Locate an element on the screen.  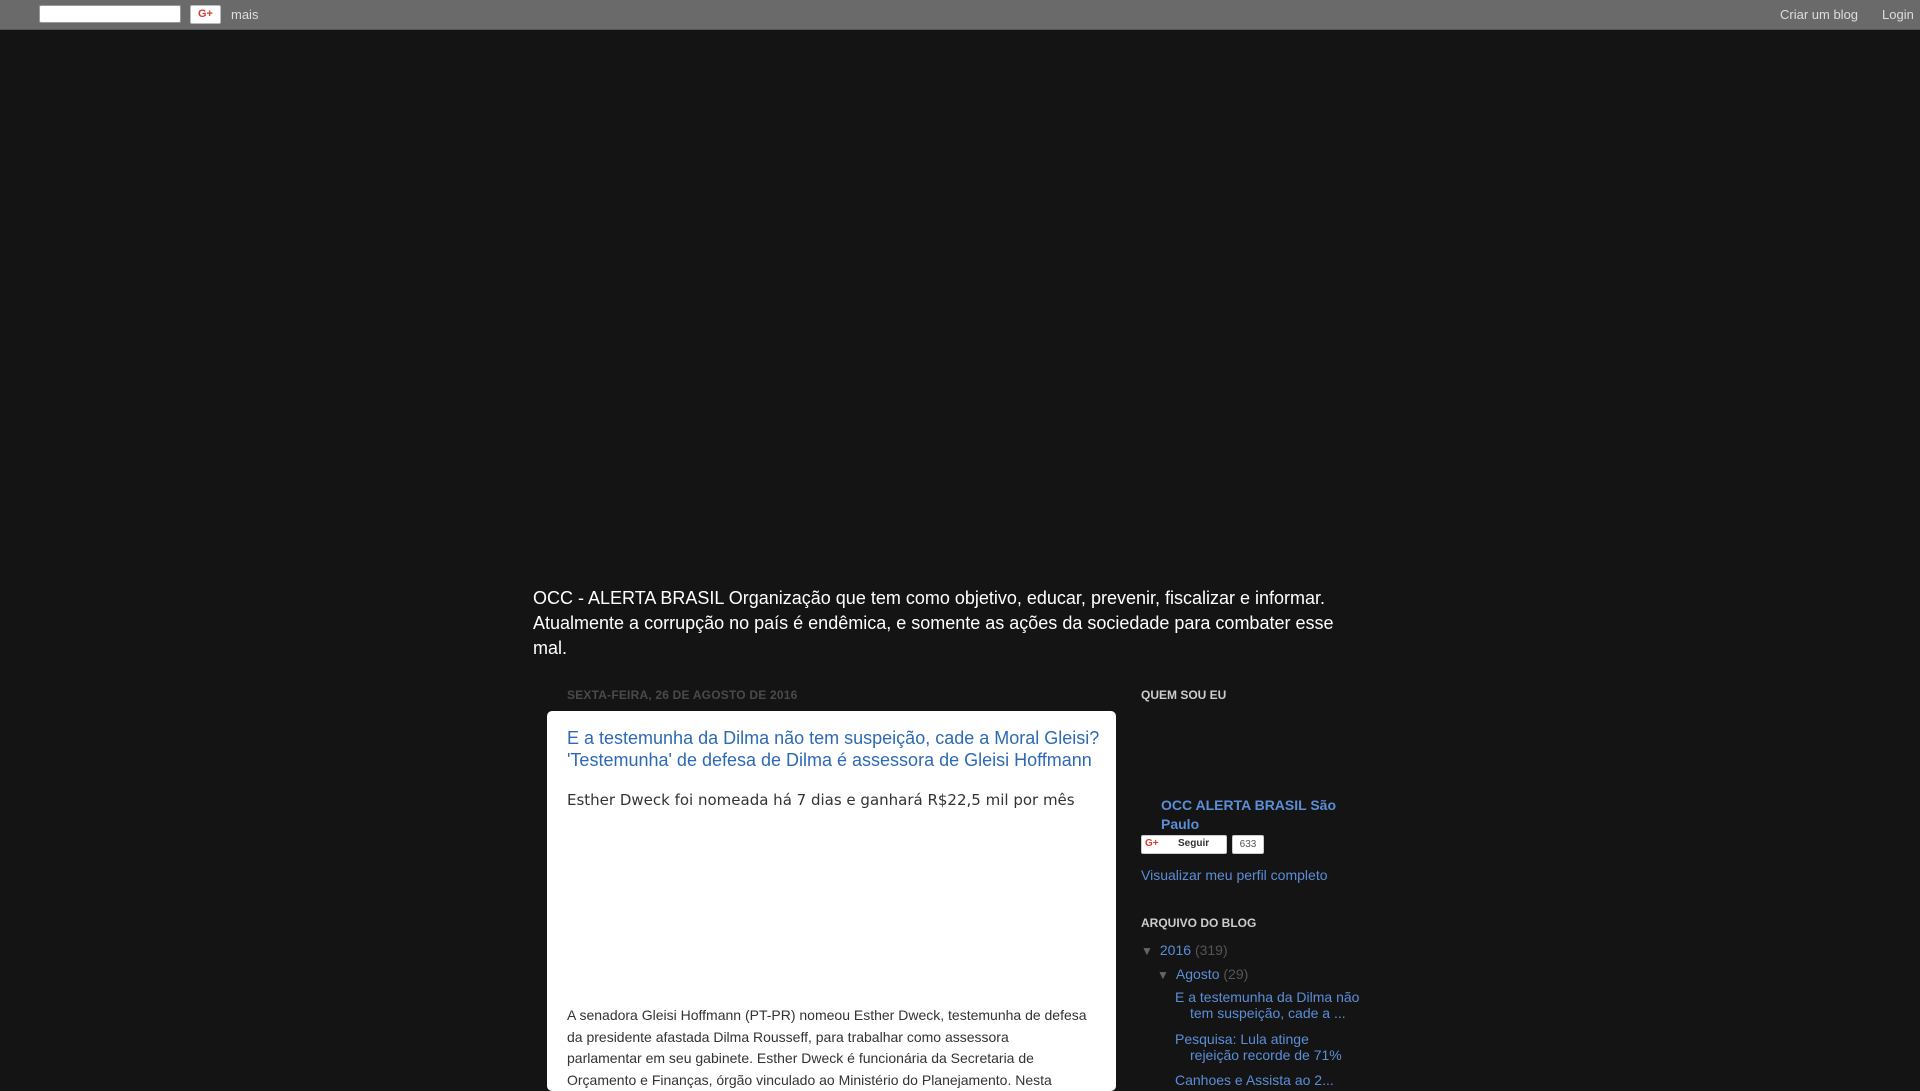
follow-button: G+ Seguir is located at coordinates (1184, 844).